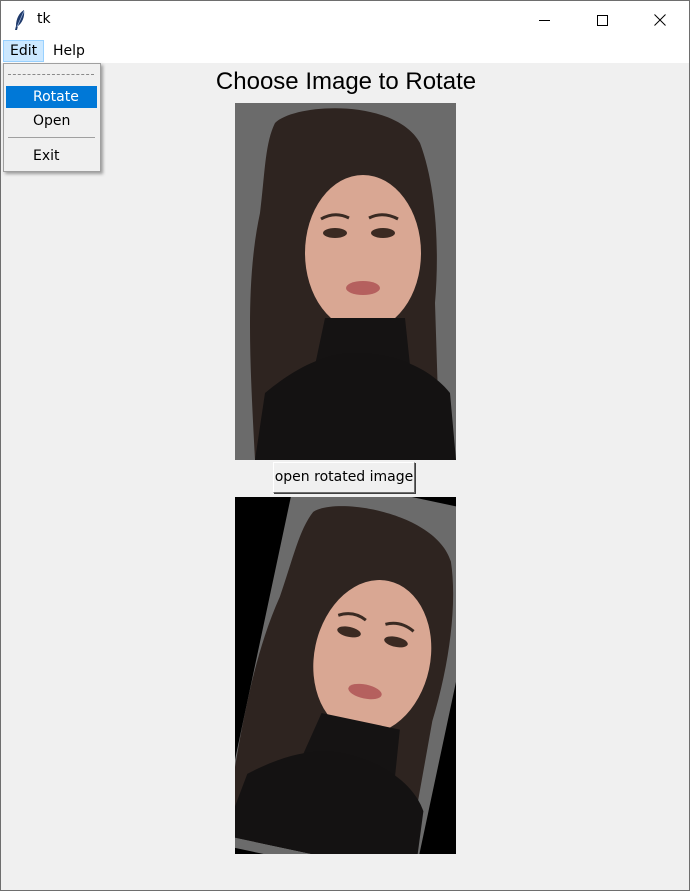 The width and height of the screenshot is (690, 891). Describe the element at coordinates (345, 20) in the screenshot. I see `title-bar: tk` at that location.